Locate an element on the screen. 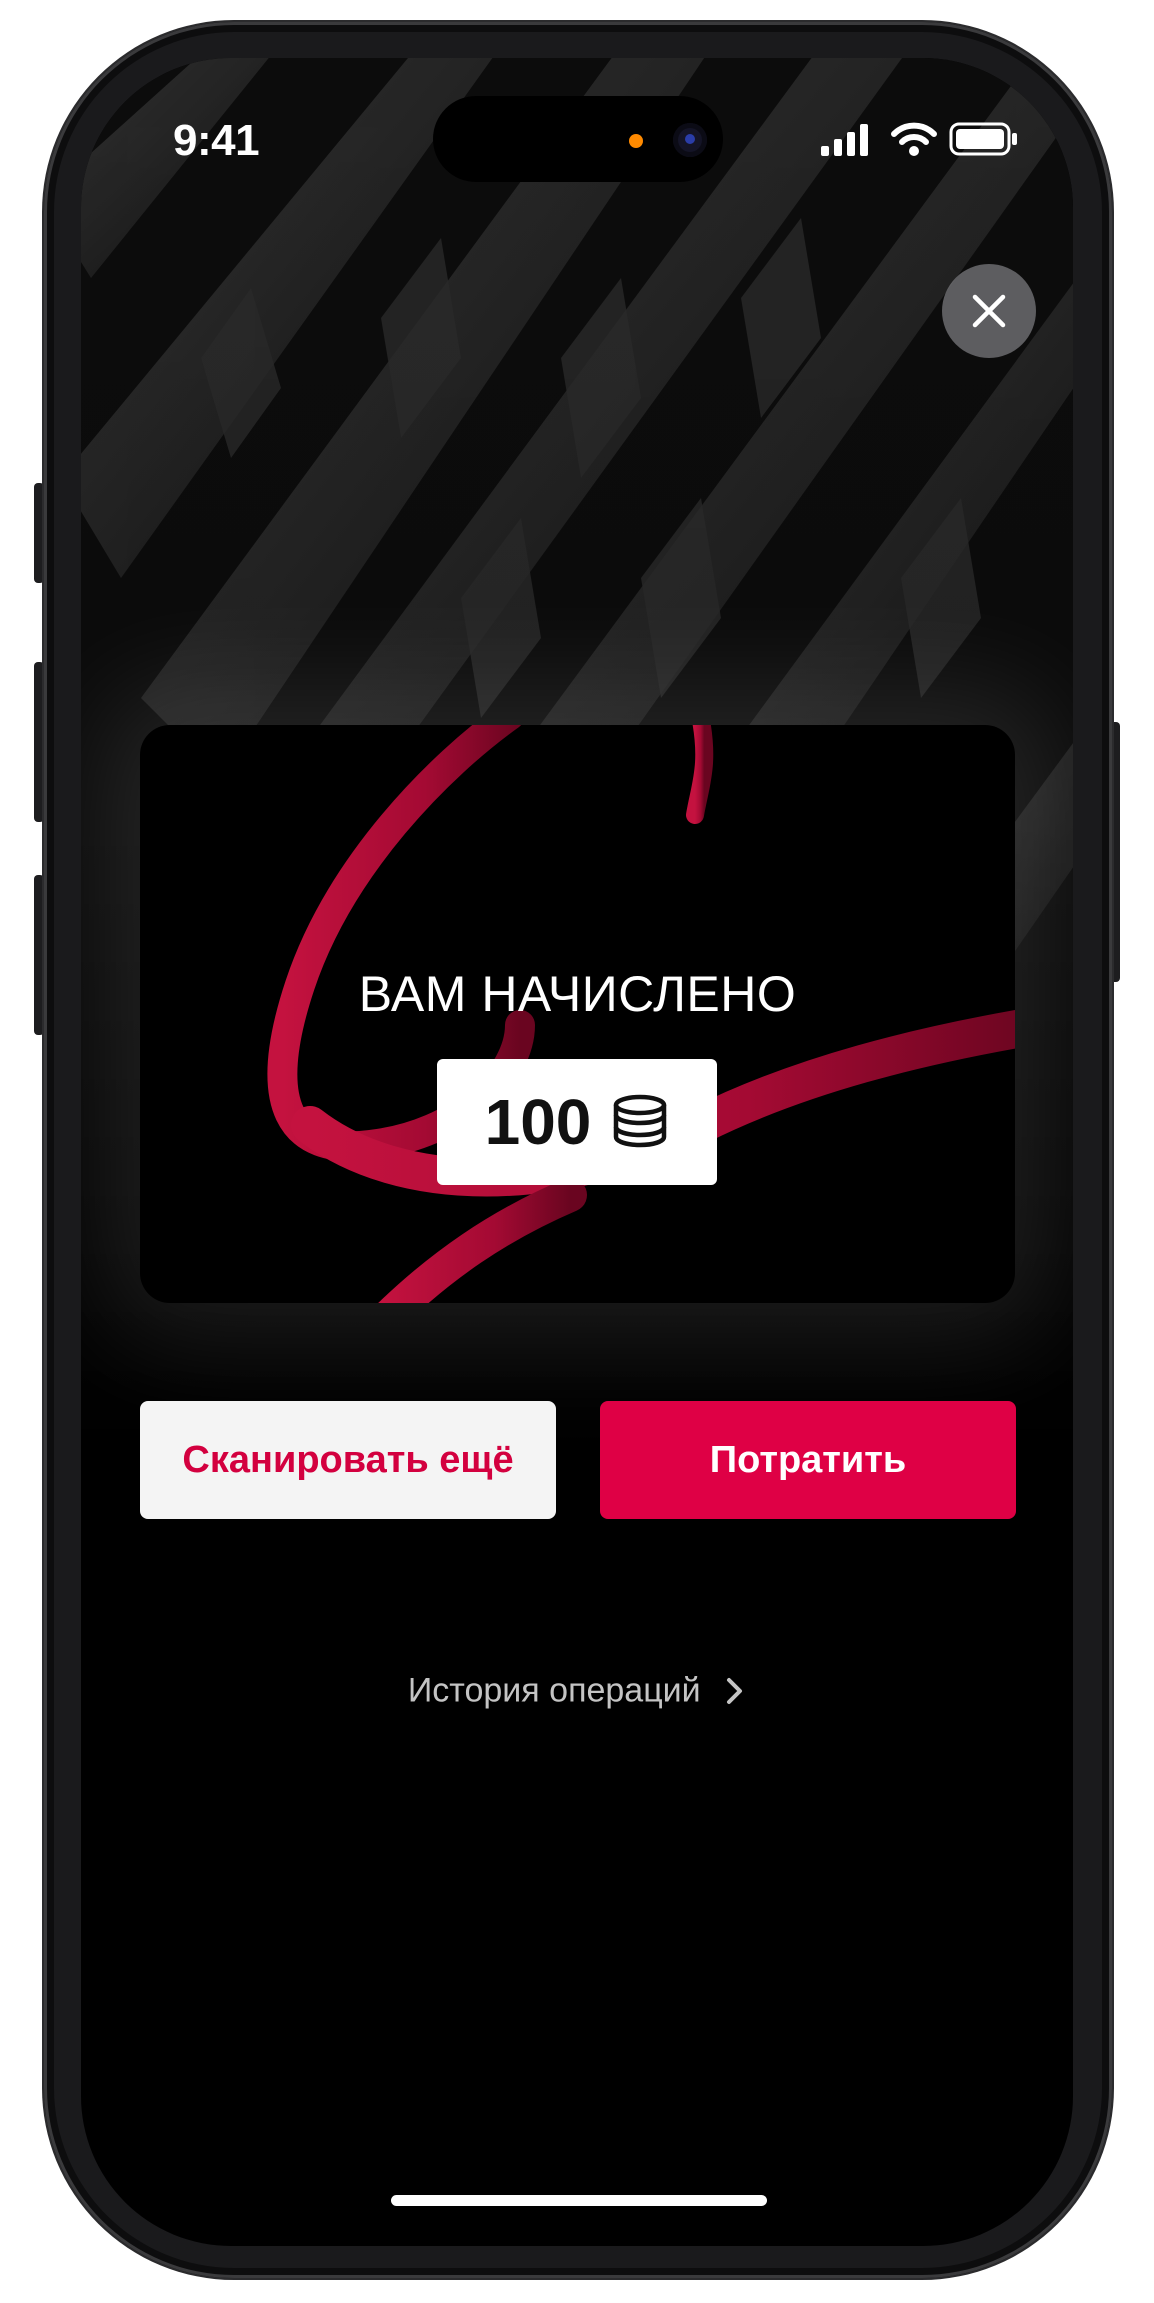 This screenshot has height=2303, width=1154. front-camera is located at coordinates (690, 140).